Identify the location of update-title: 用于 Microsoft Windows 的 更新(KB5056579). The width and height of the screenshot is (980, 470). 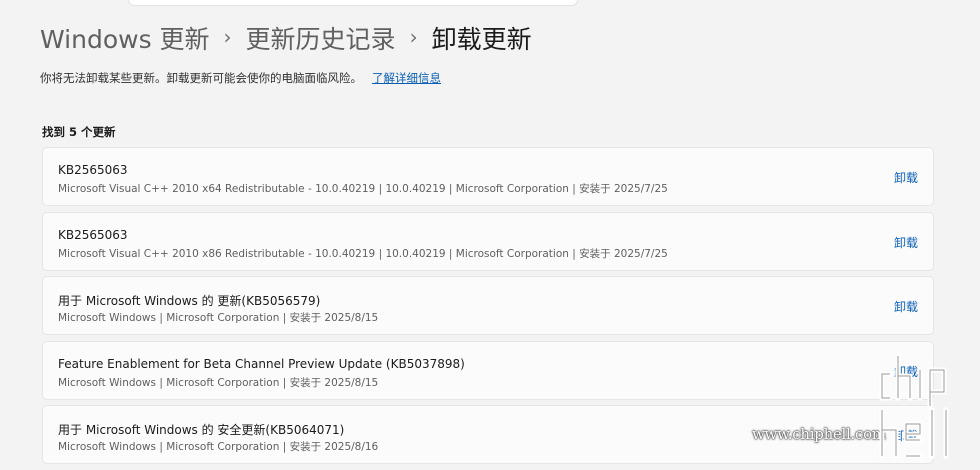
(189, 301).